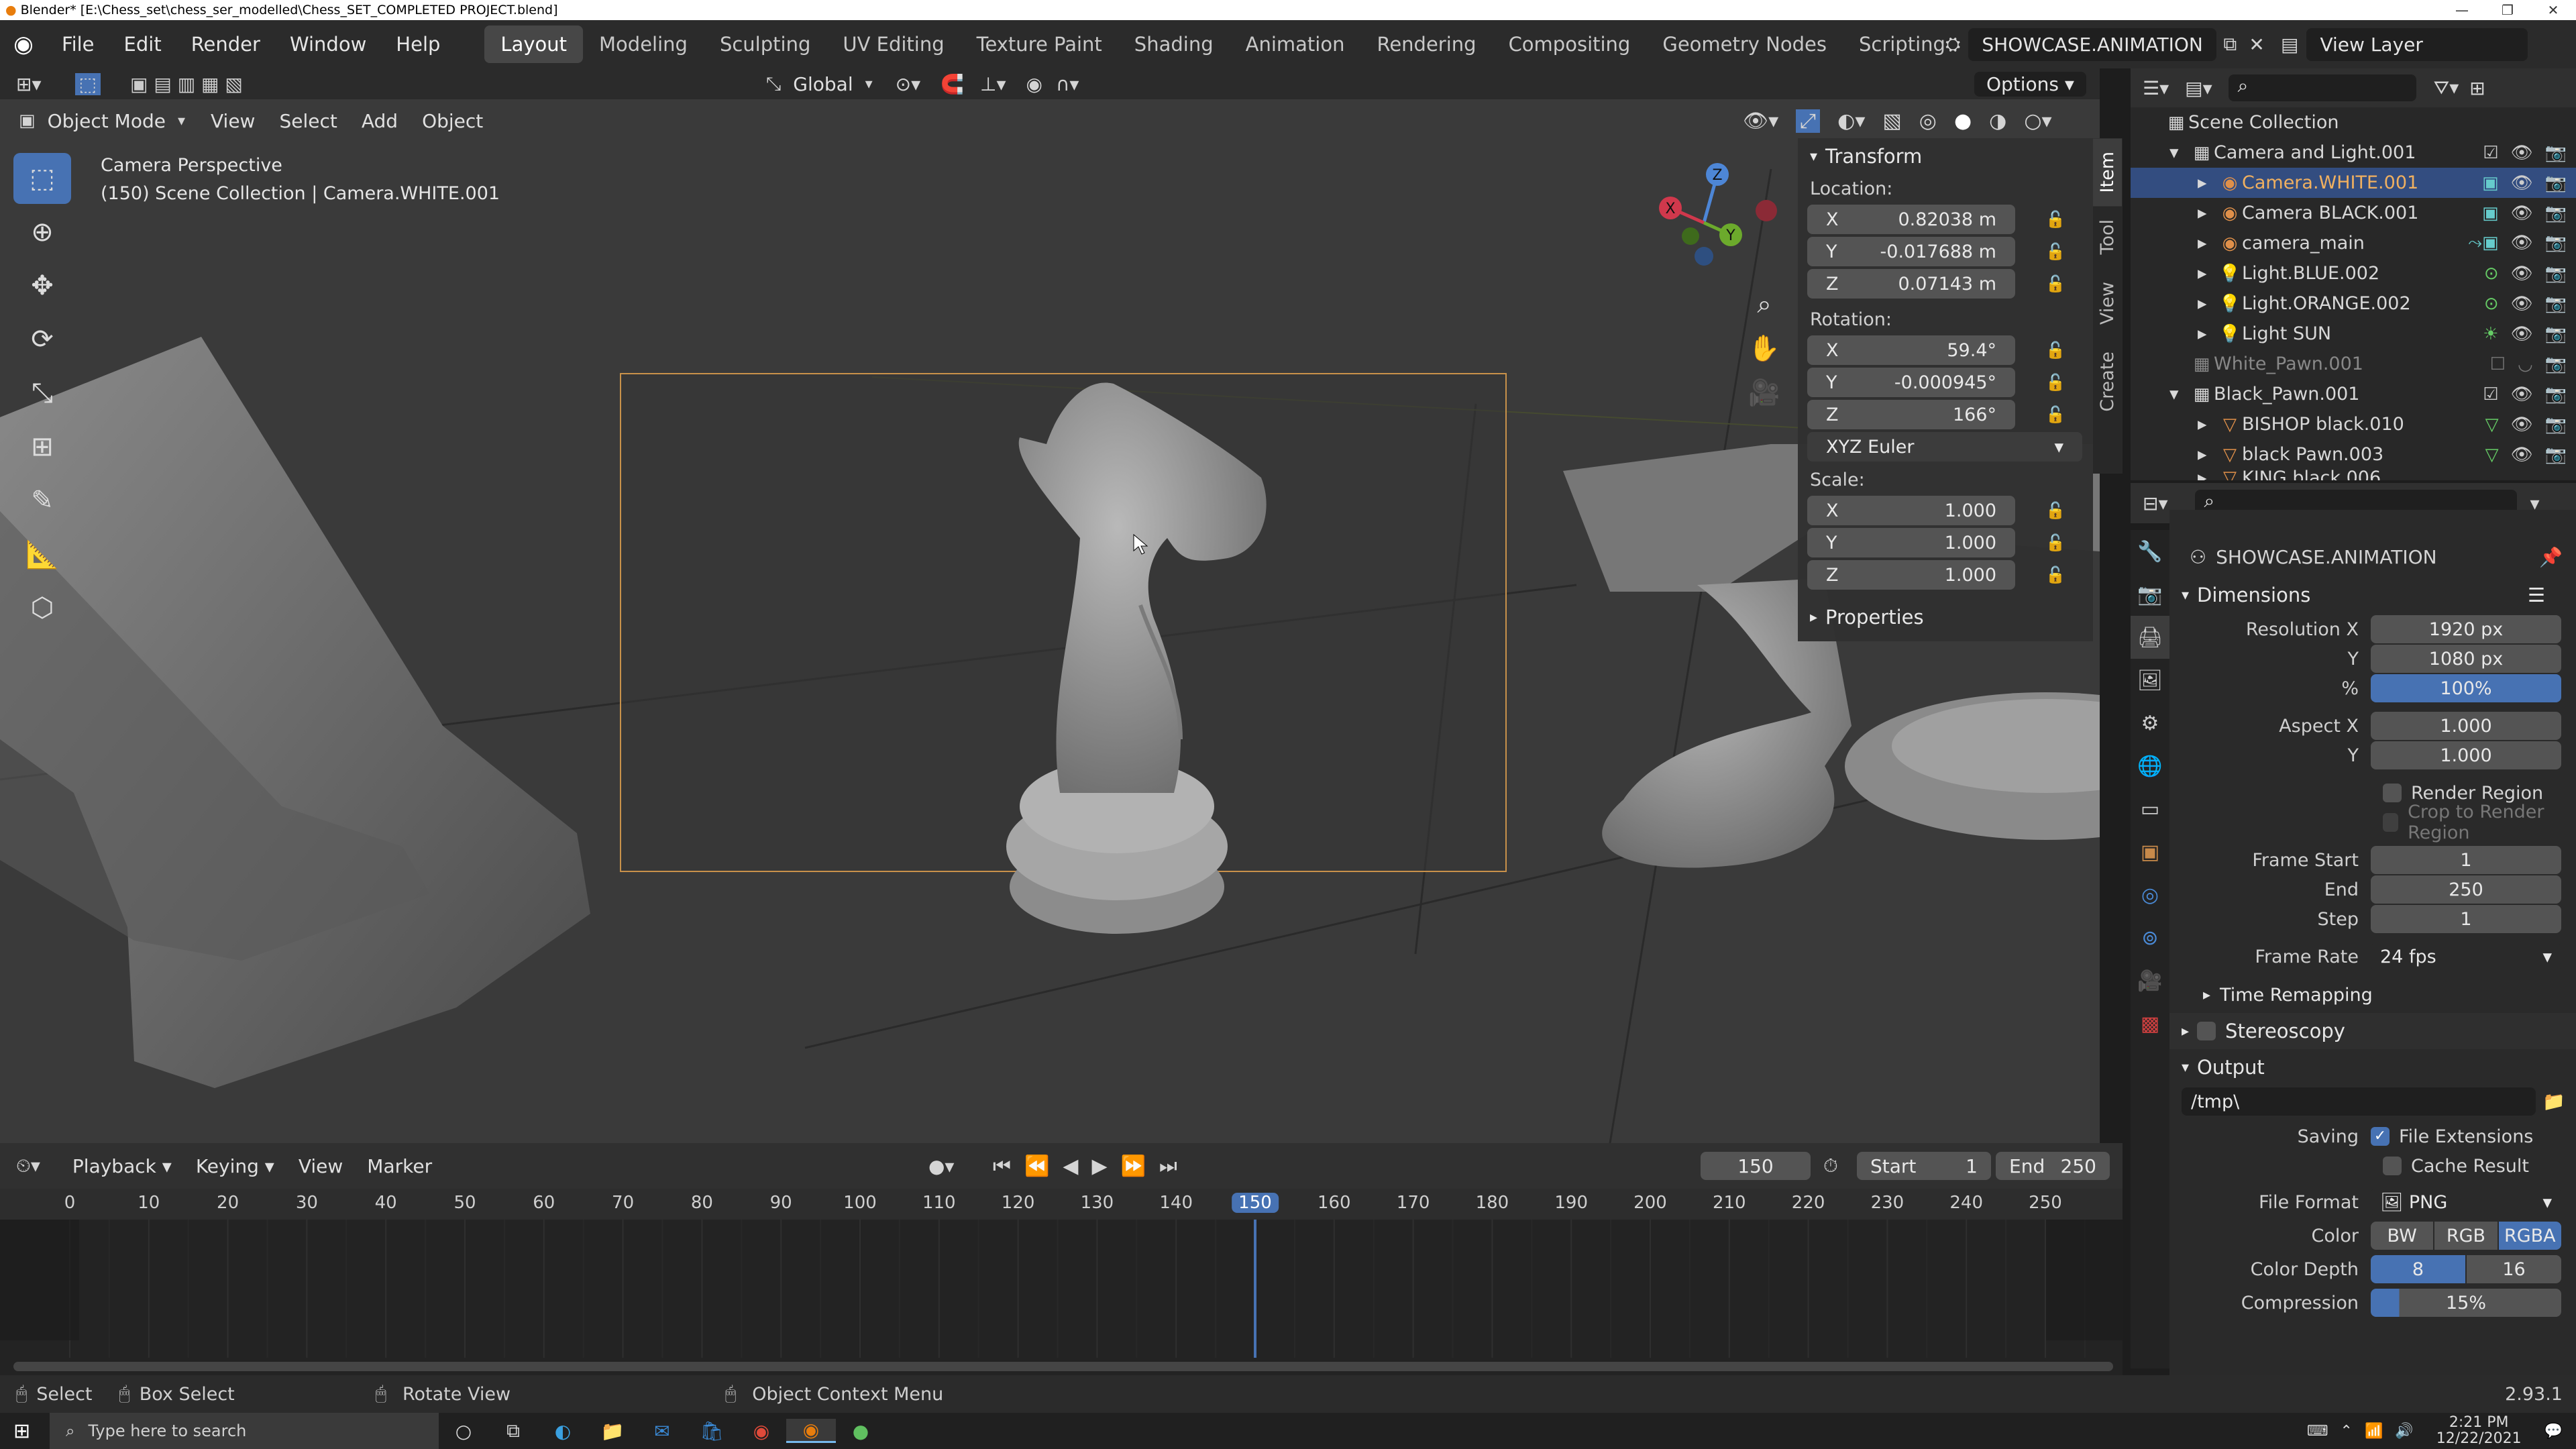  What do you see at coordinates (2150, 594) in the screenshot?
I see `render-tab-icon: 📷` at bounding box center [2150, 594].